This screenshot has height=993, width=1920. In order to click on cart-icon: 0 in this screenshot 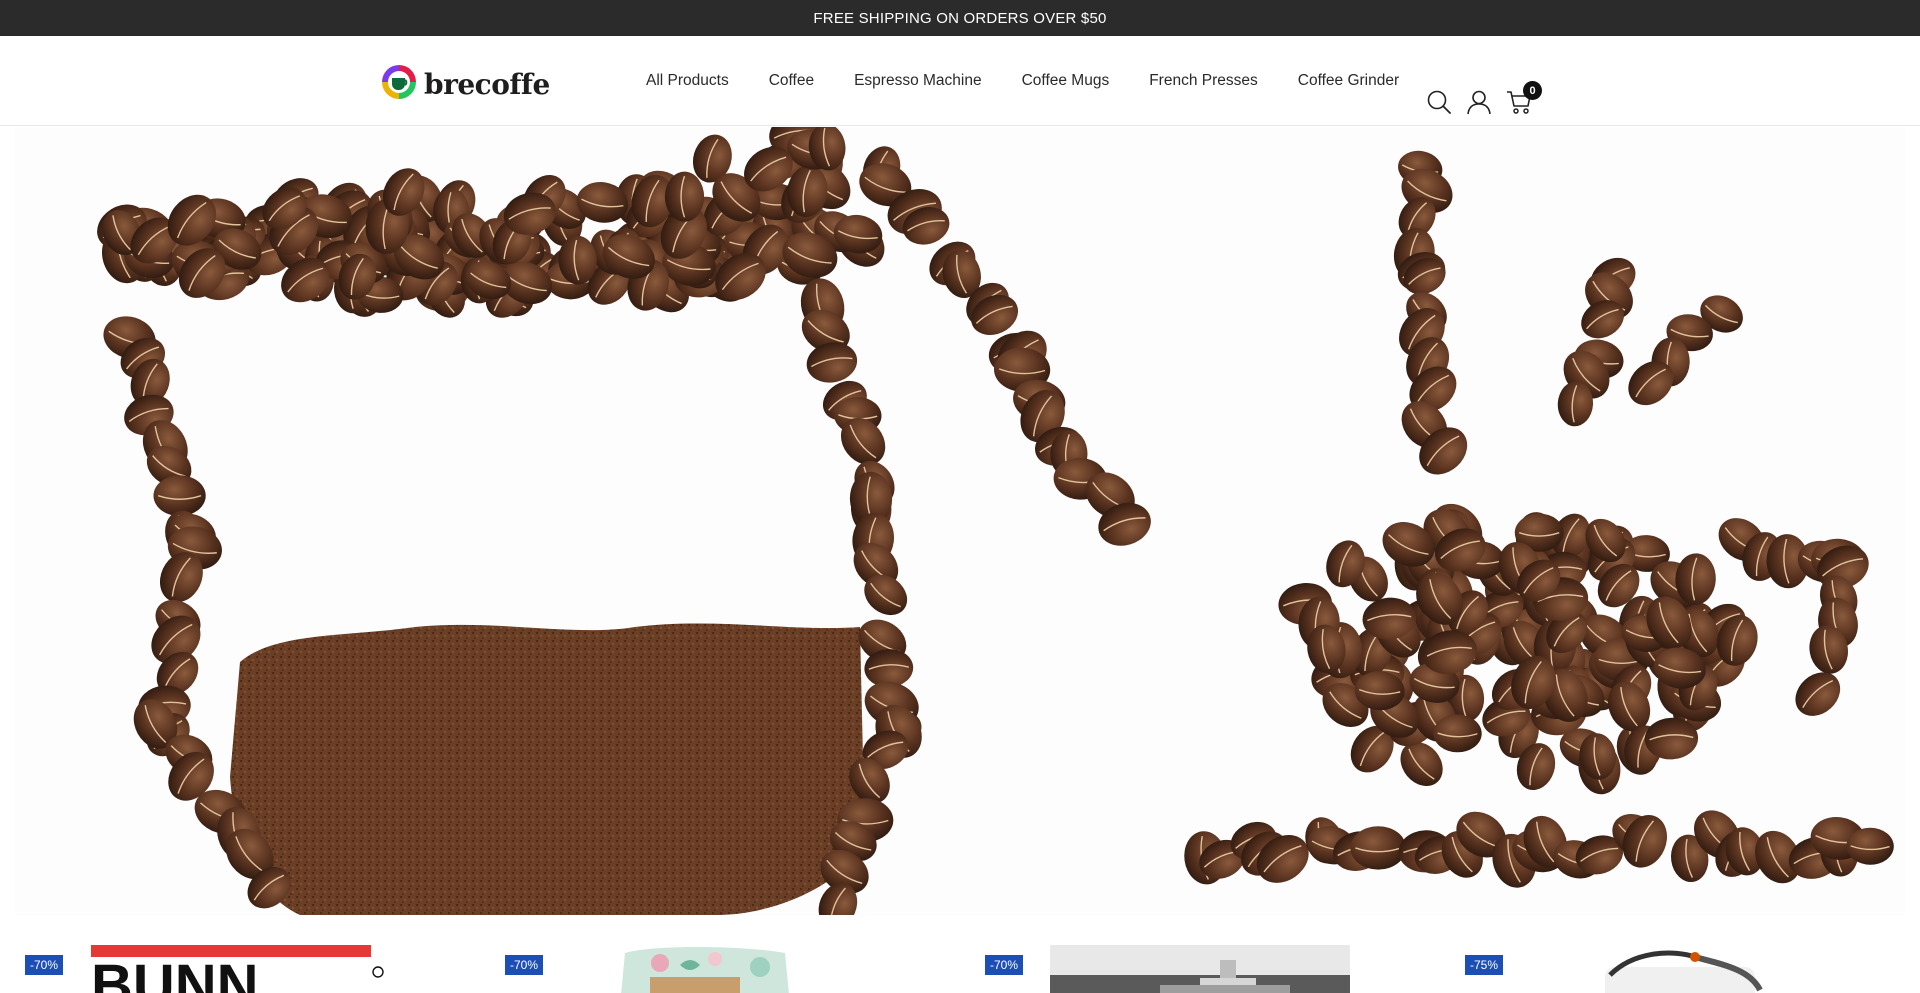, I will do `click(1524, 98)`.